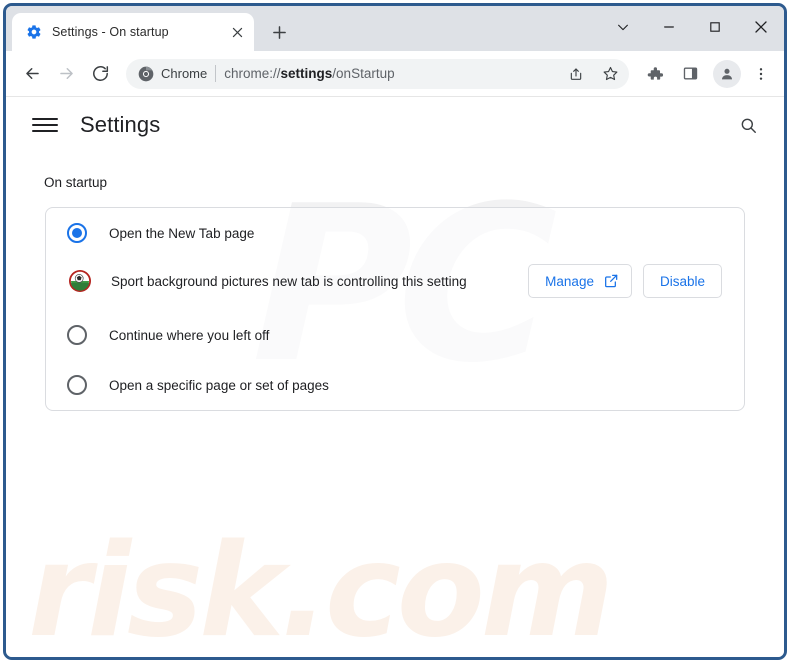 The width and height of the screenshot is (790, 663). Describe the element at coordinates (77, 233) in the screenshot. I see `radio-button-open-new-tab-page` at that location.